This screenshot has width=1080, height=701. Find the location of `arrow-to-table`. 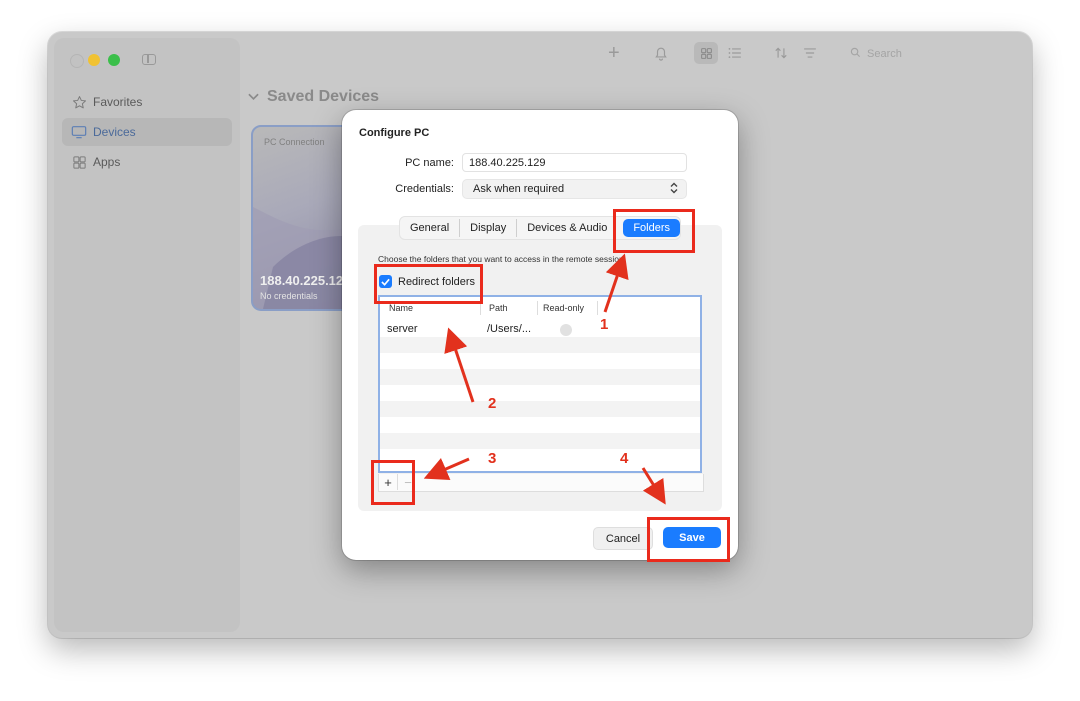

arrow-to-table is located at coordinates (459, 365).